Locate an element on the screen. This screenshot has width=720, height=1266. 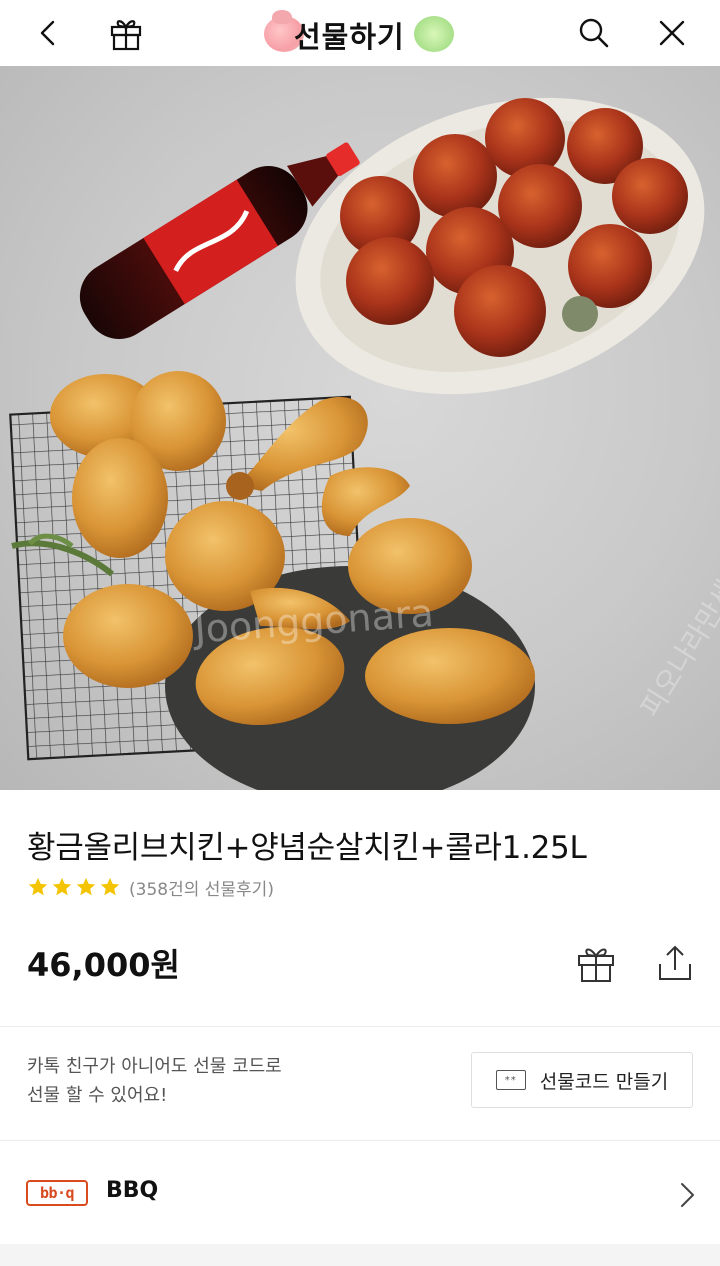
share-button is located at coordinates (675, 963).